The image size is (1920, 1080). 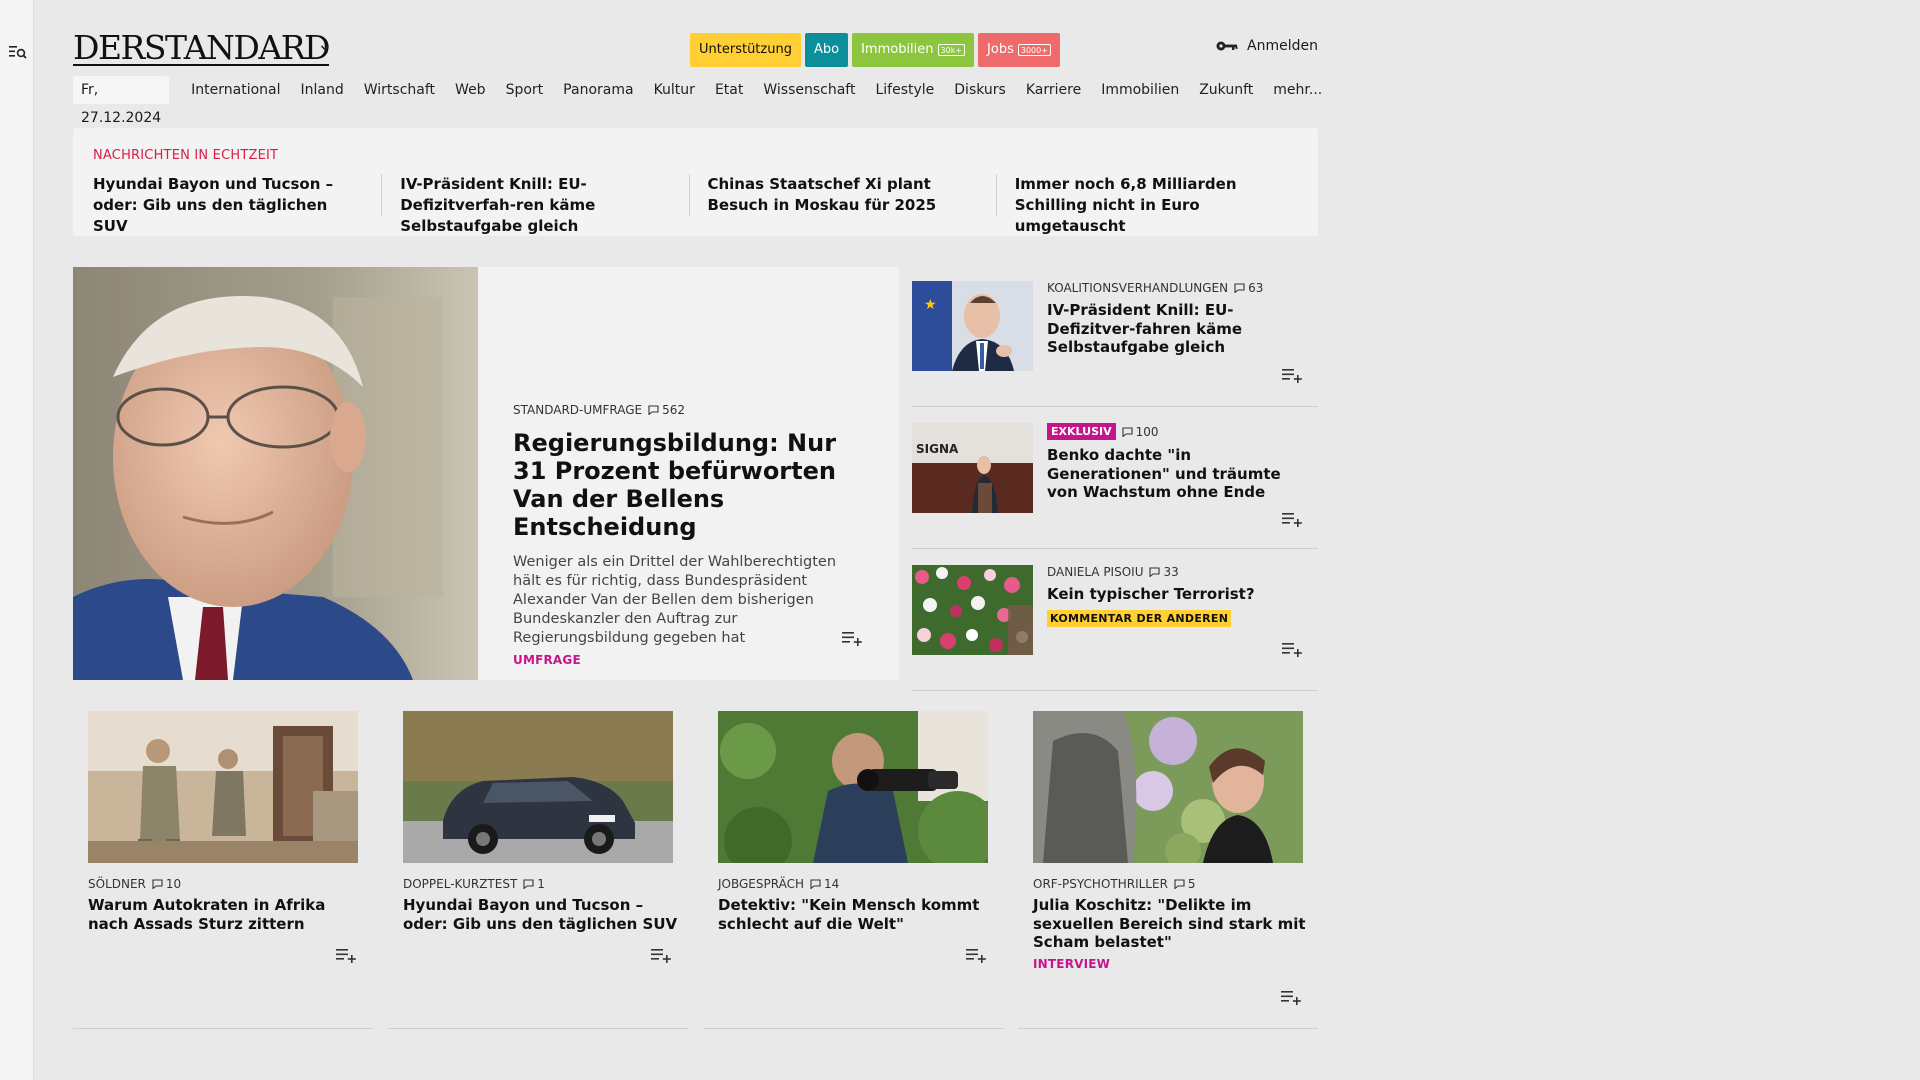 I want to click on site-logo: DERSTANDARD, so click(x=202, y=47).